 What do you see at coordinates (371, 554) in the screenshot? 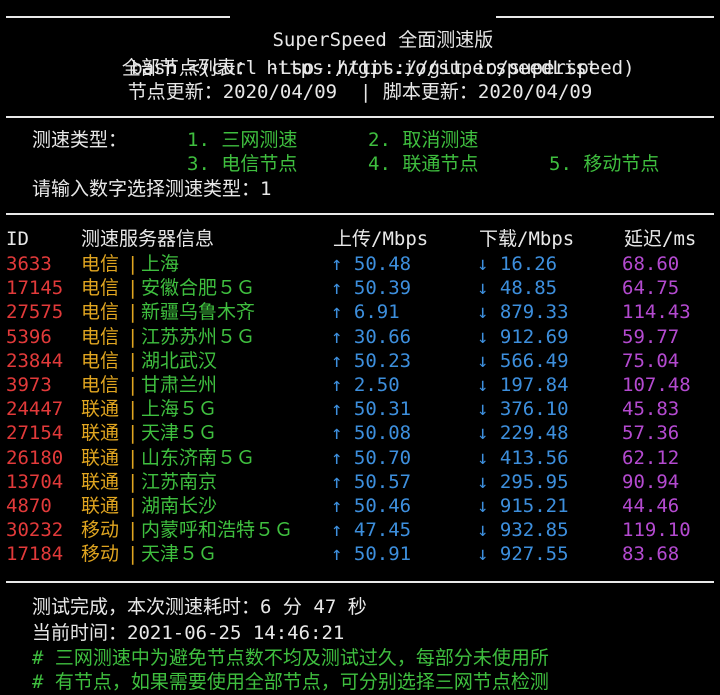
I see `row-upload: ↑ 50.91` at bounding box center [371, 554].